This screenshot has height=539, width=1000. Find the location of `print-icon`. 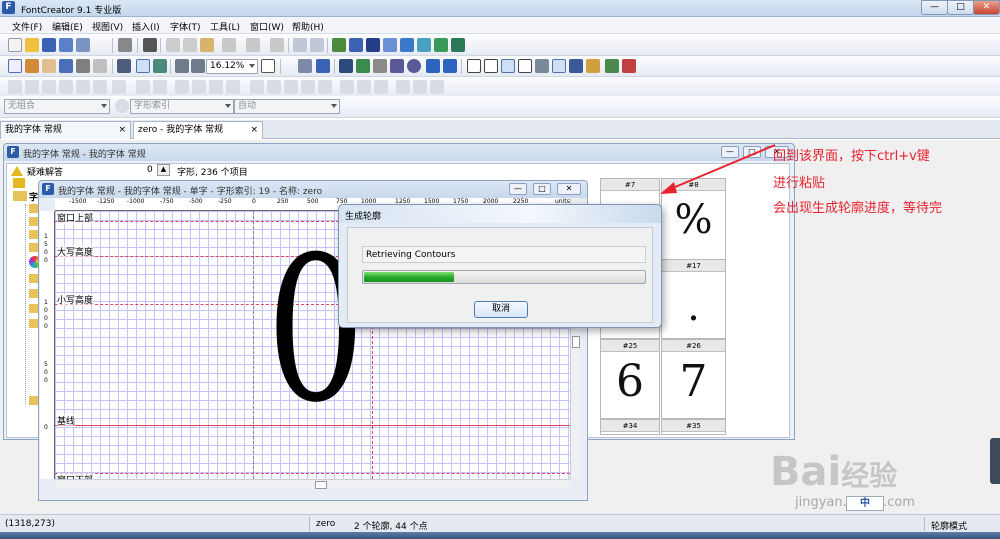

print-icon is located at coordinates (125, 45).